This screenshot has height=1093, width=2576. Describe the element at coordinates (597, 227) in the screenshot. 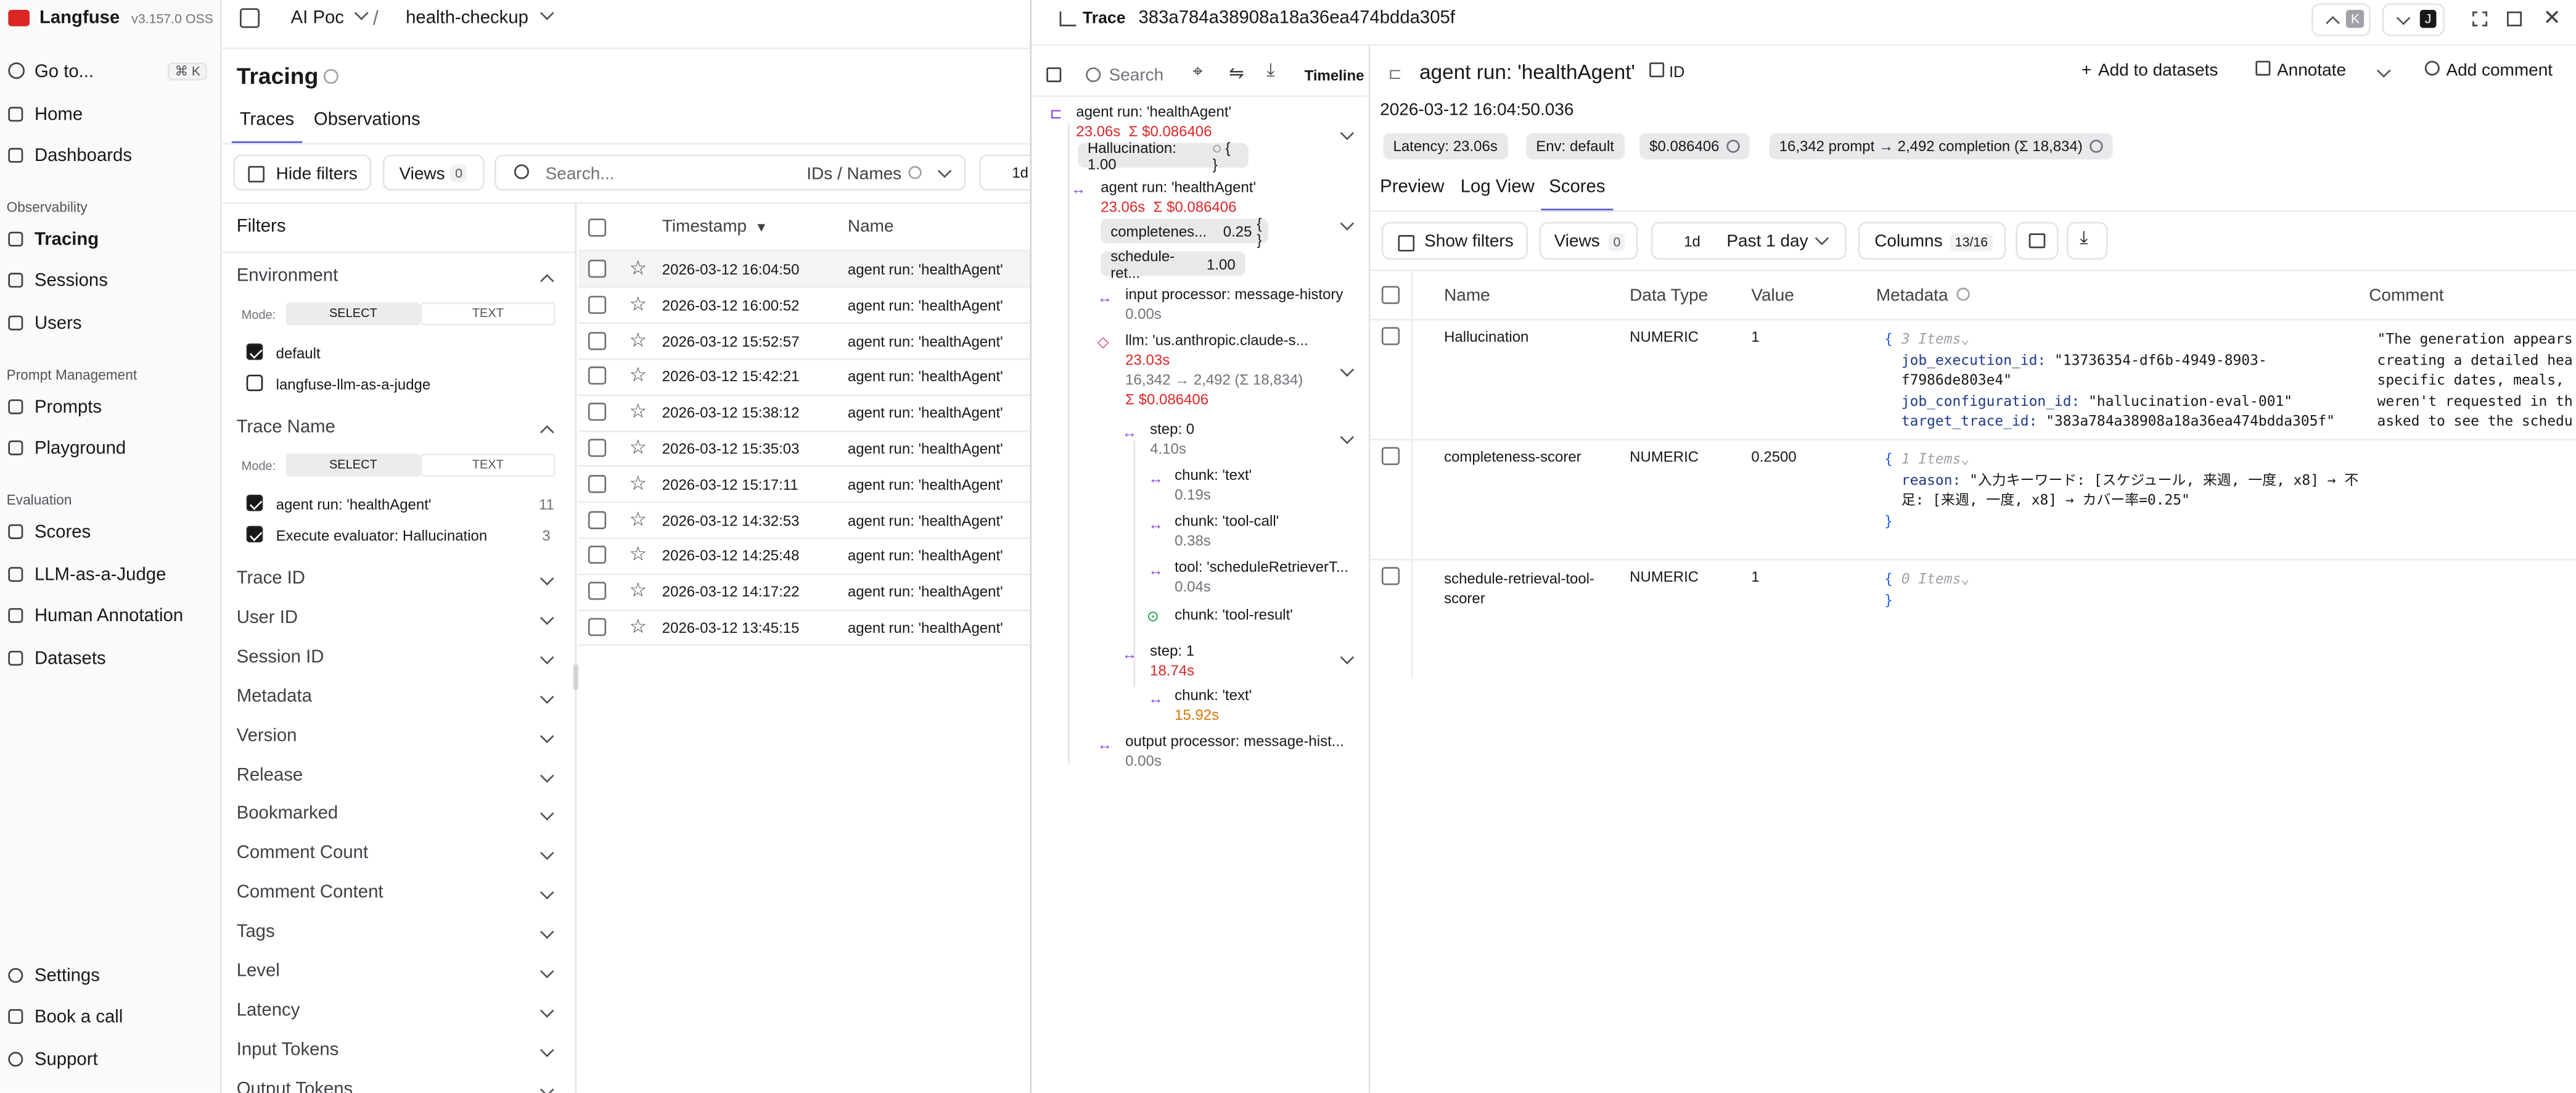

I see `select-all-checkbox` at that location.